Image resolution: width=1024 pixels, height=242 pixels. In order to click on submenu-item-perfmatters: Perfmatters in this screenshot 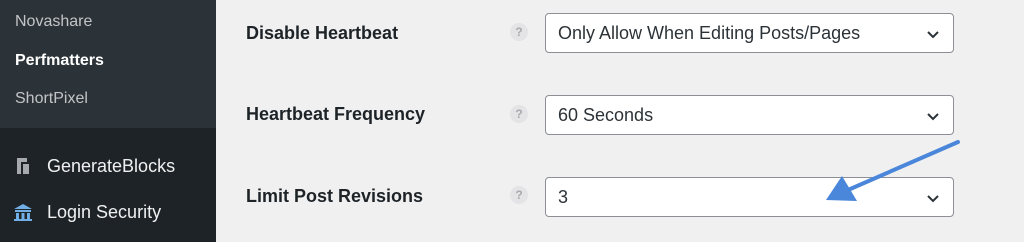, I will do `click(59, 61)`.